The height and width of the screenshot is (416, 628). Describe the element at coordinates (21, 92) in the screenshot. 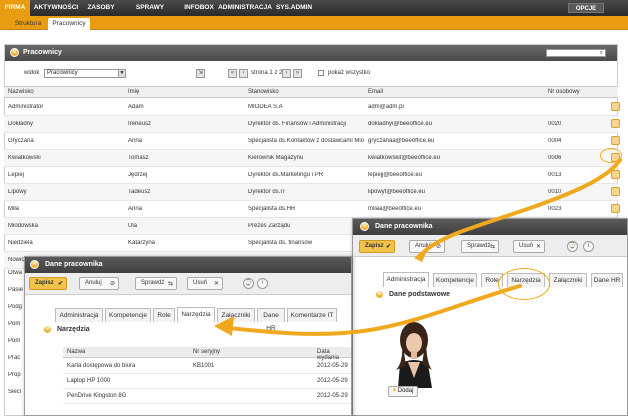

I see `col-nazwisko: Nazwisko` at that location.